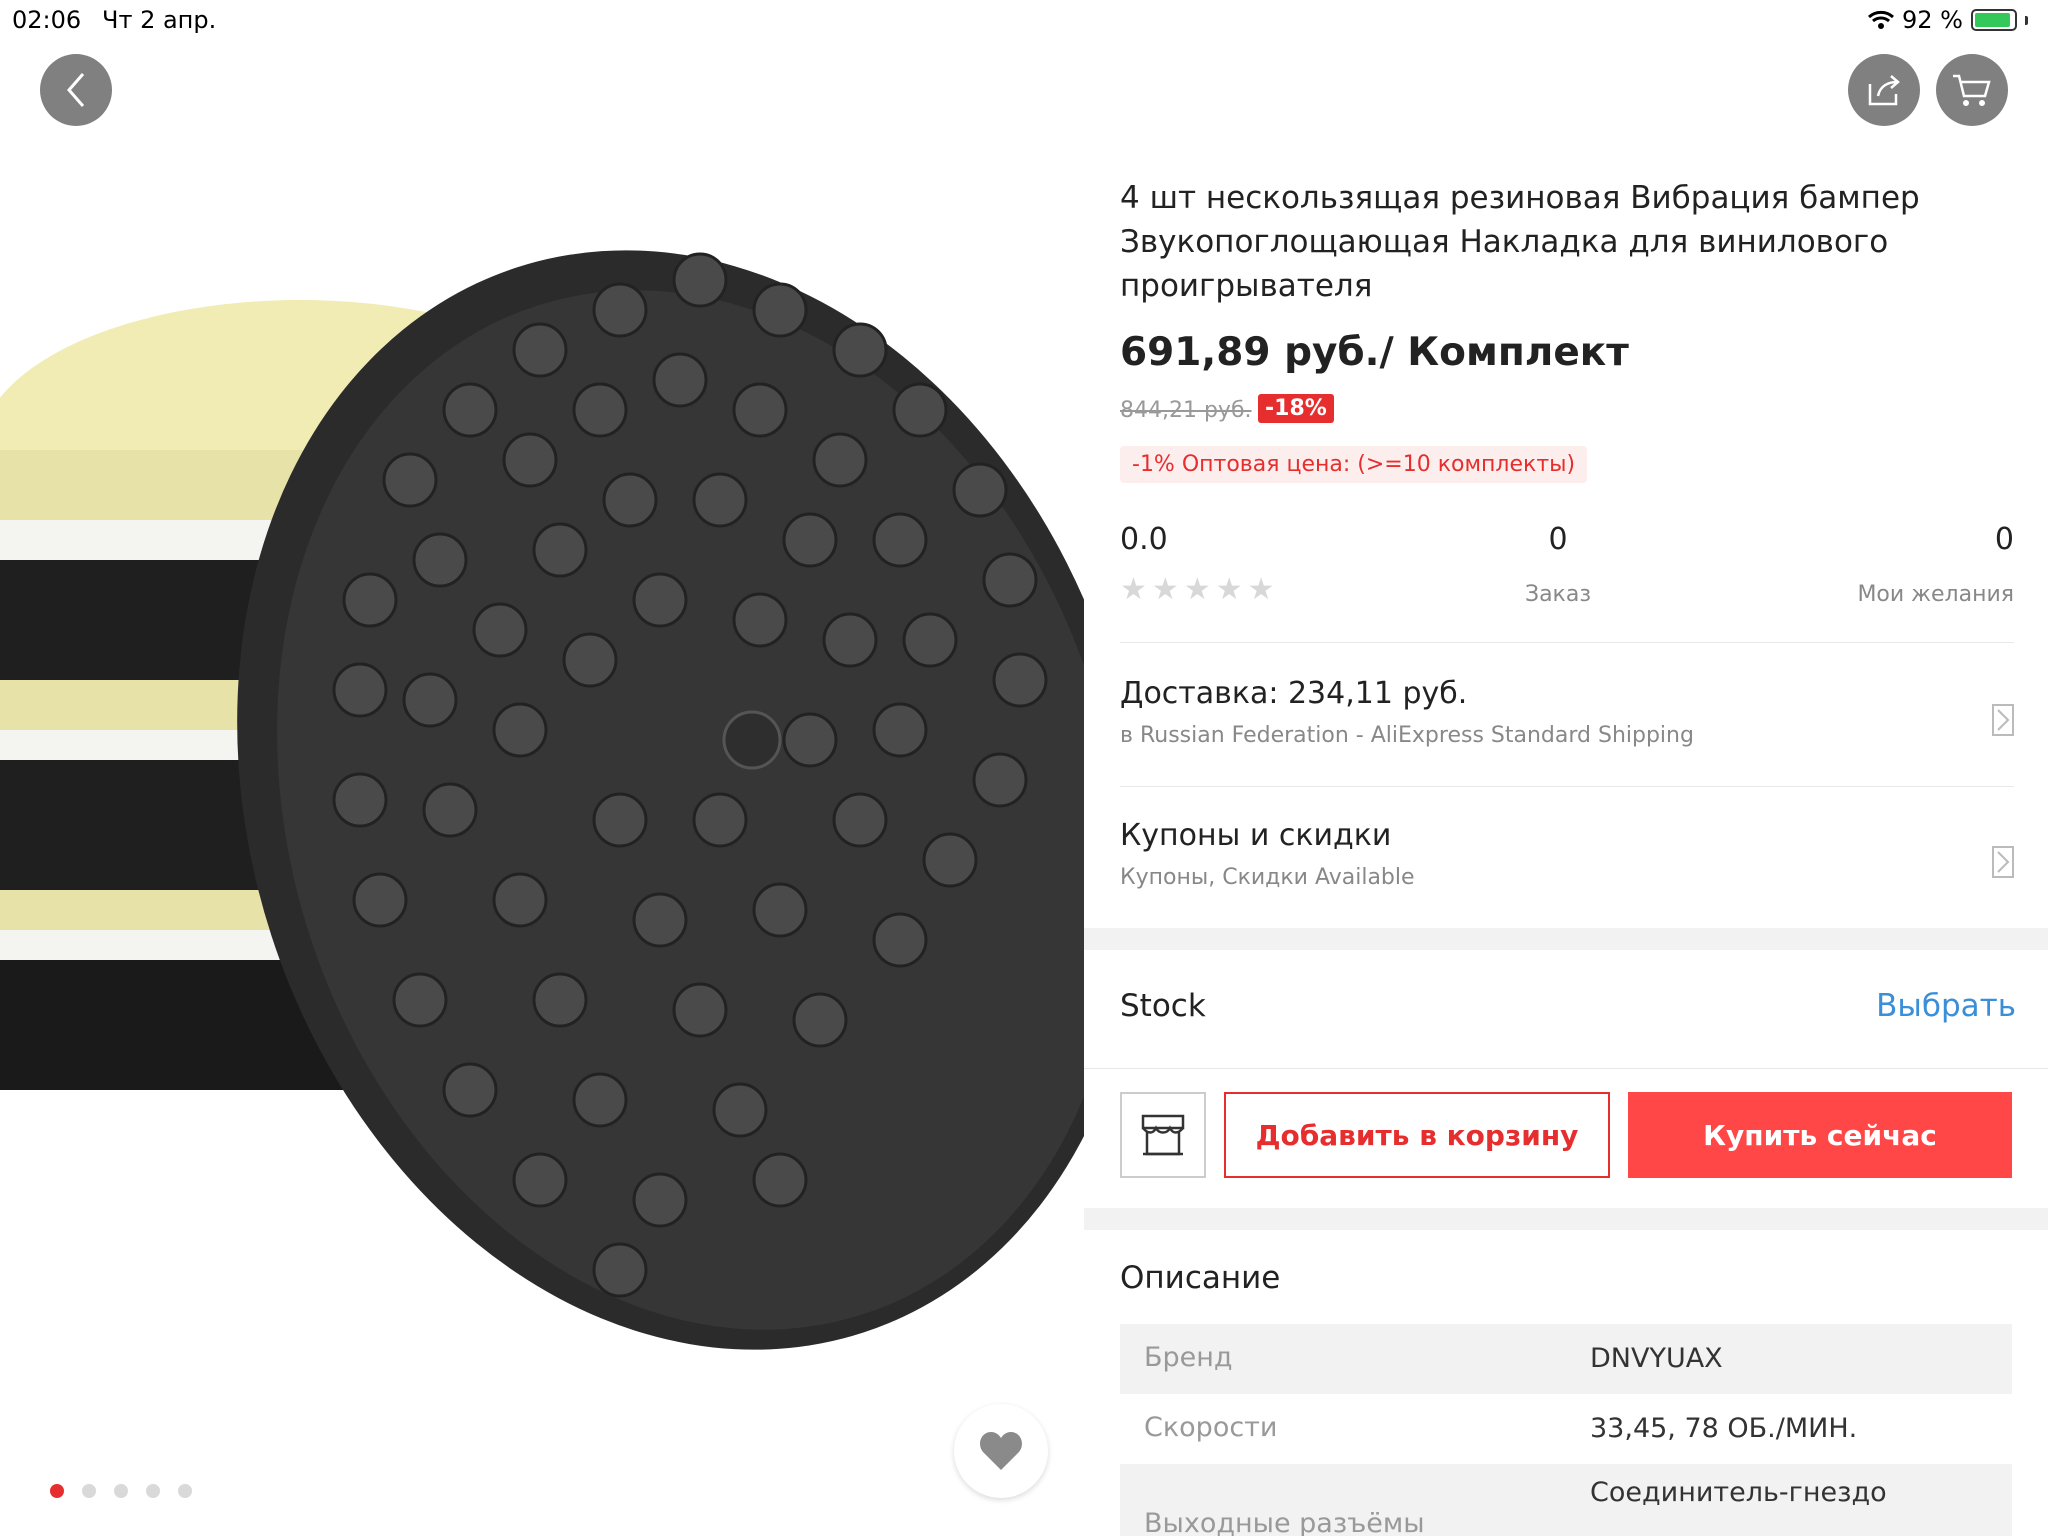 The image size is (2048, 1536). I want to click on spec-value: DNVYUAX, so click(1656, 1358).